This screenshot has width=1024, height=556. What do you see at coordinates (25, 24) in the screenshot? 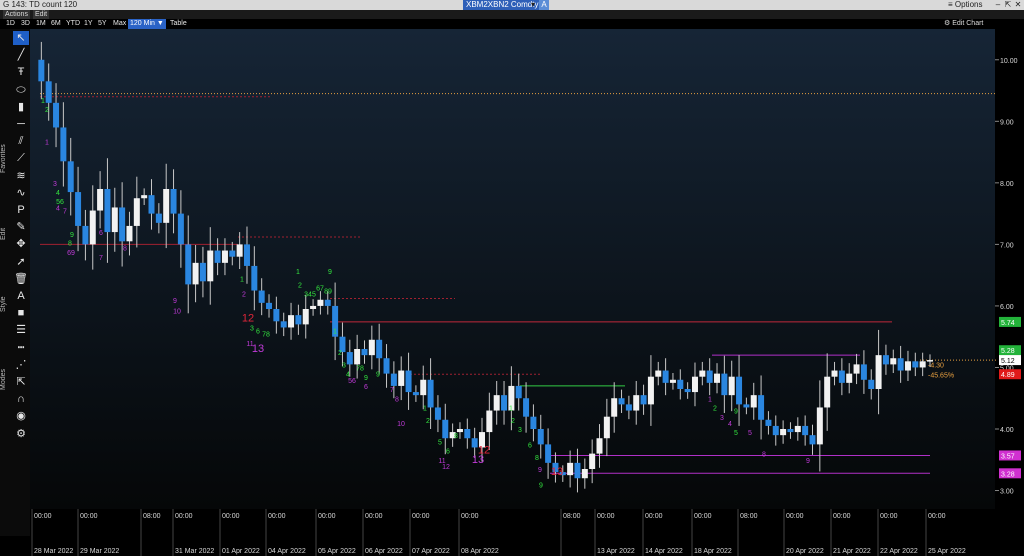
I see `range-3d: 3D` at bounding box center [25, 24].